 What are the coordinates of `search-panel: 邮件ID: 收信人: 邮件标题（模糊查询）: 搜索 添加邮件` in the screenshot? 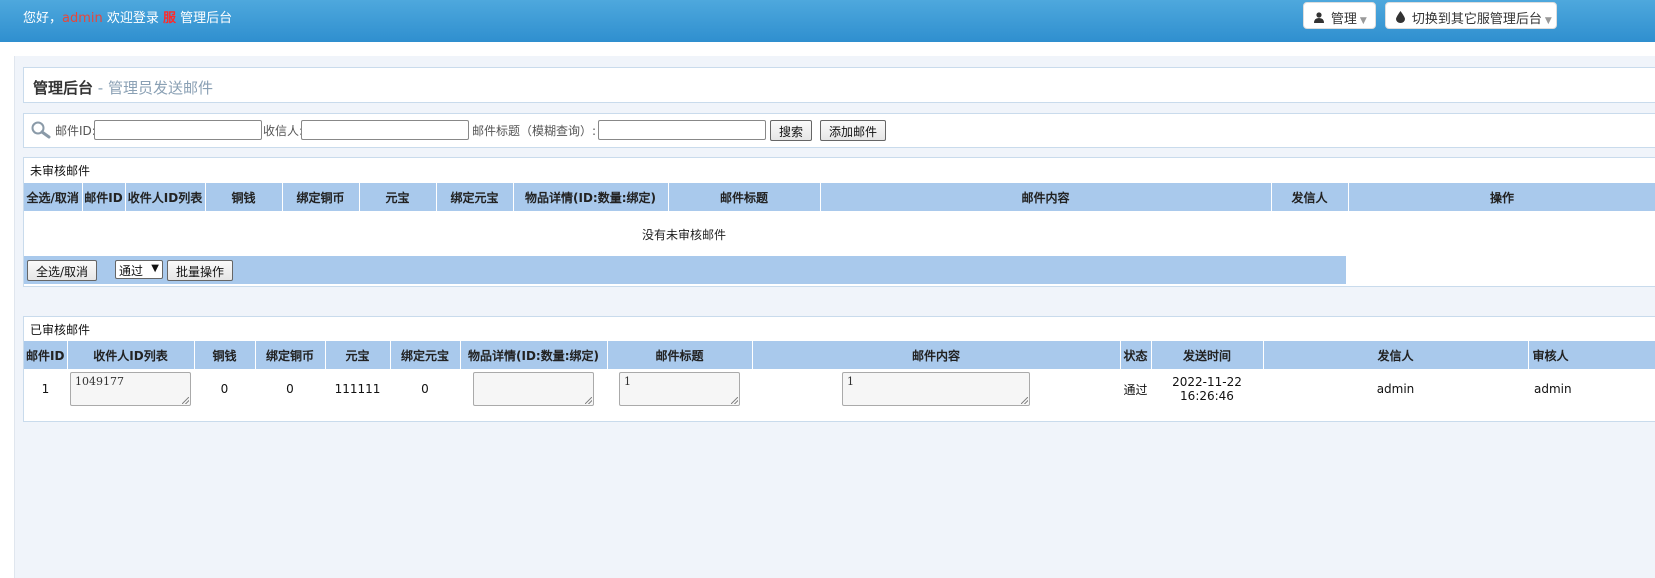 It's located at (839, 130).